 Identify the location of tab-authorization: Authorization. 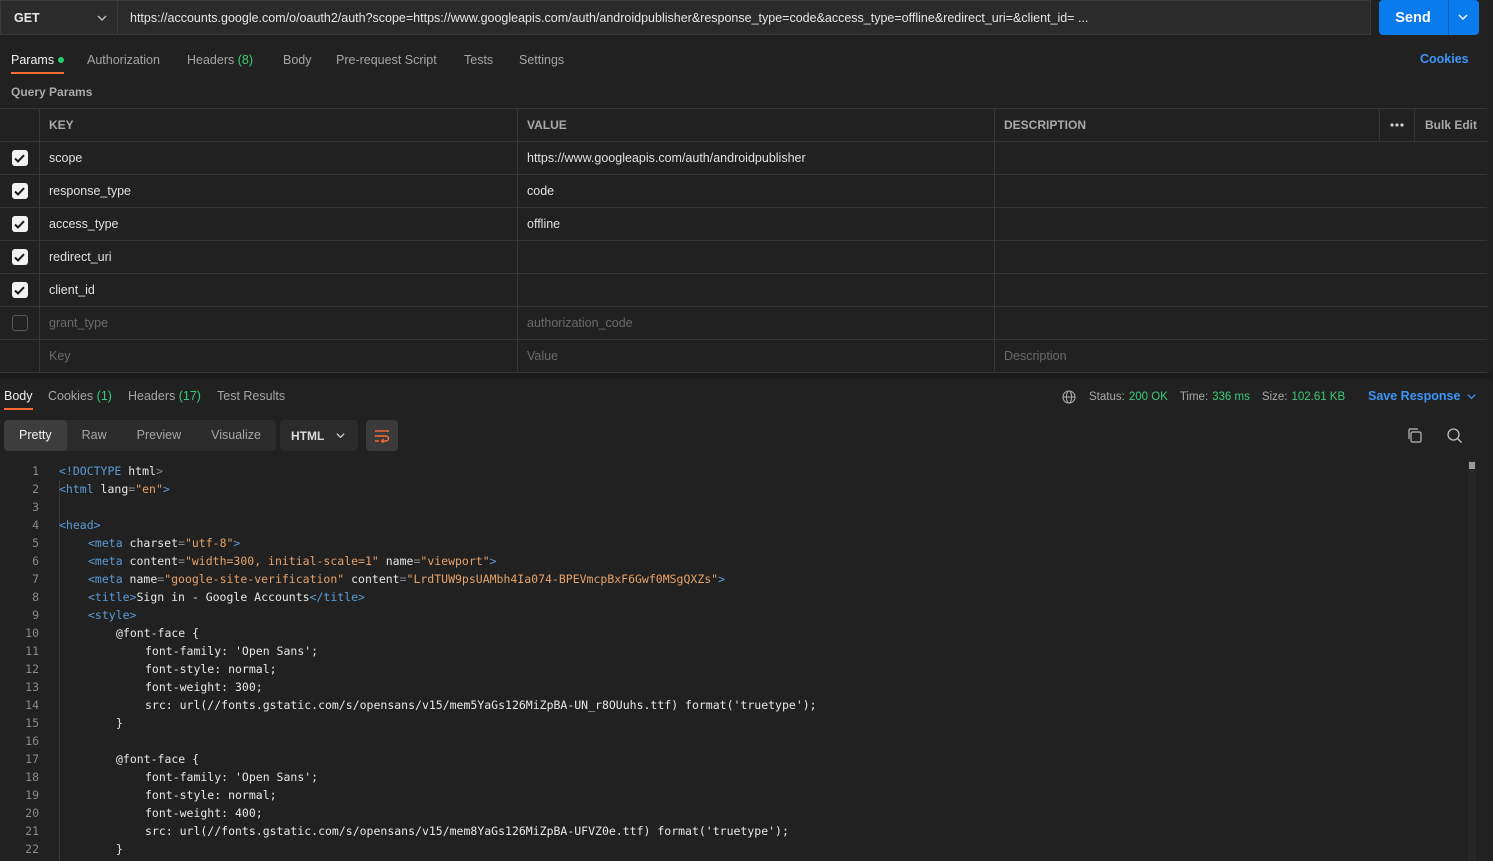
(123, 61).